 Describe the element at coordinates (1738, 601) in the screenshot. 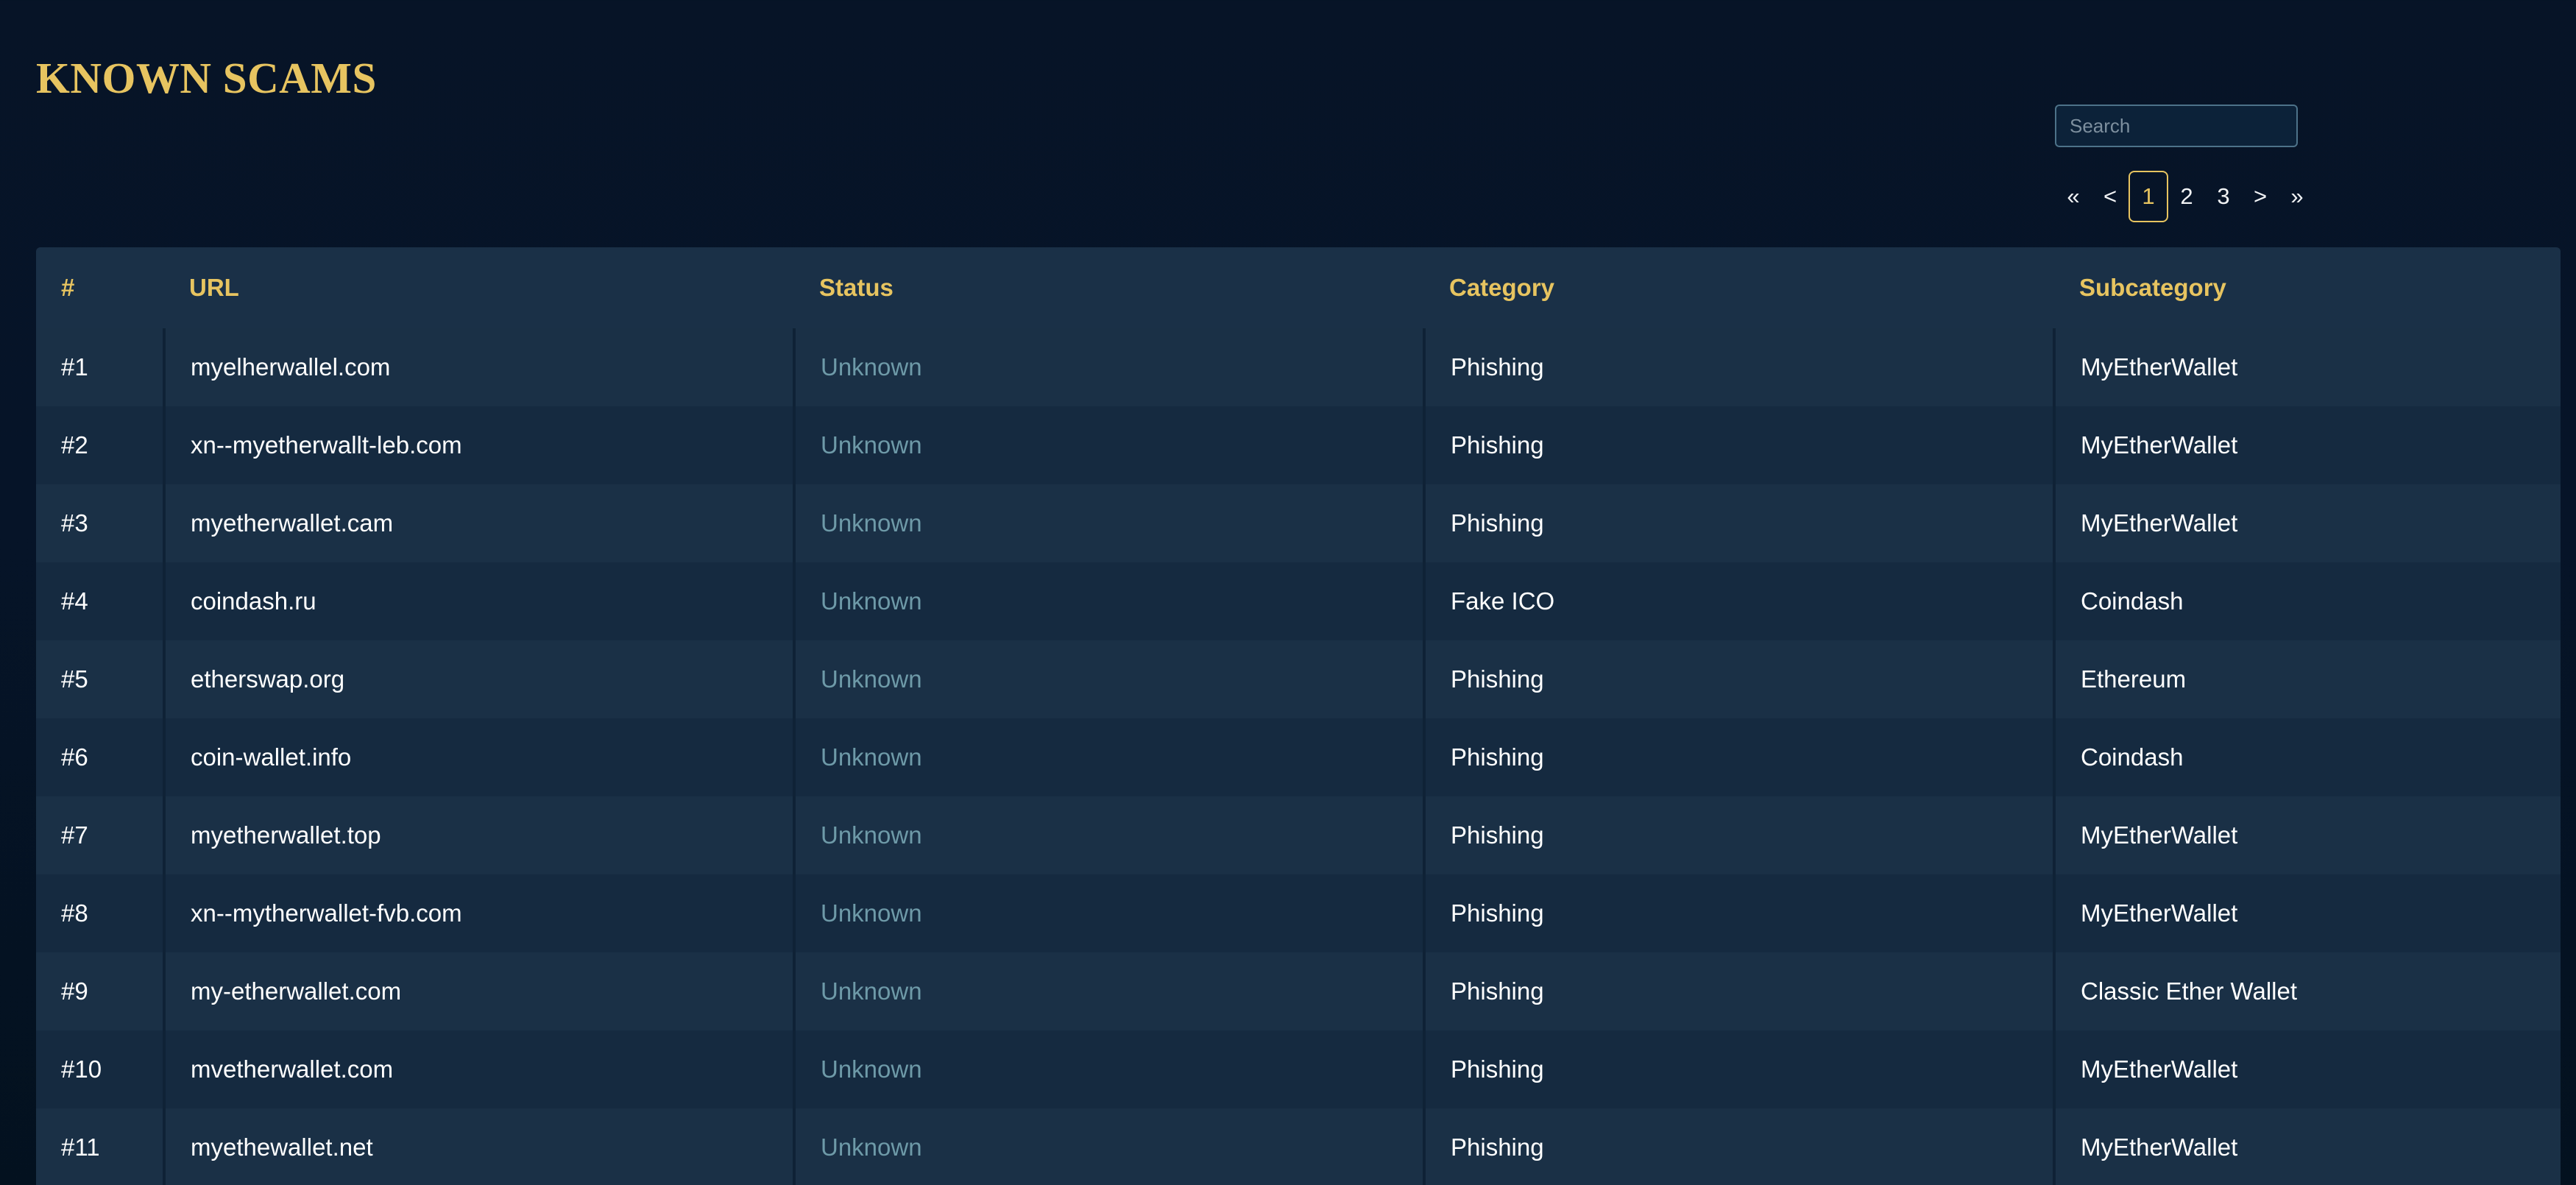

I see `row-category: Fake ICO` at that location.